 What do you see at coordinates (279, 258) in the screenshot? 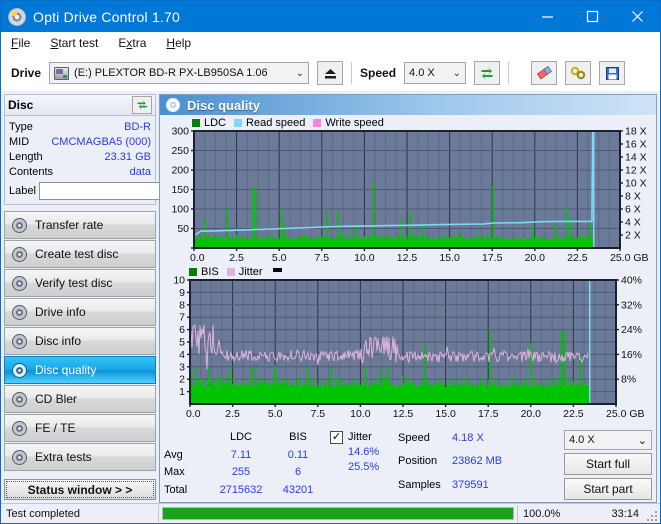
I see `svg-text: 5.0` at bounding box center [279, 258].